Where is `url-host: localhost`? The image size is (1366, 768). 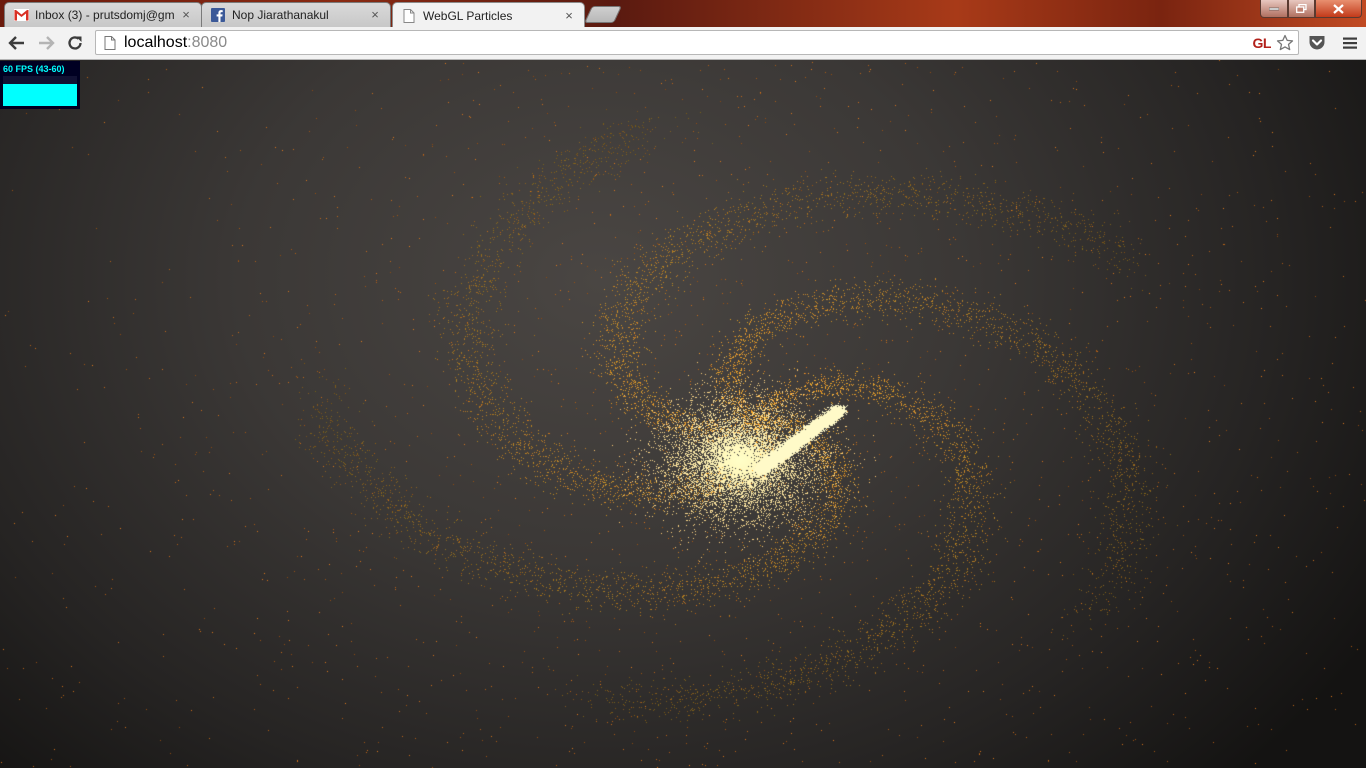
url-host: localhost is located at coordinates (156, 42).